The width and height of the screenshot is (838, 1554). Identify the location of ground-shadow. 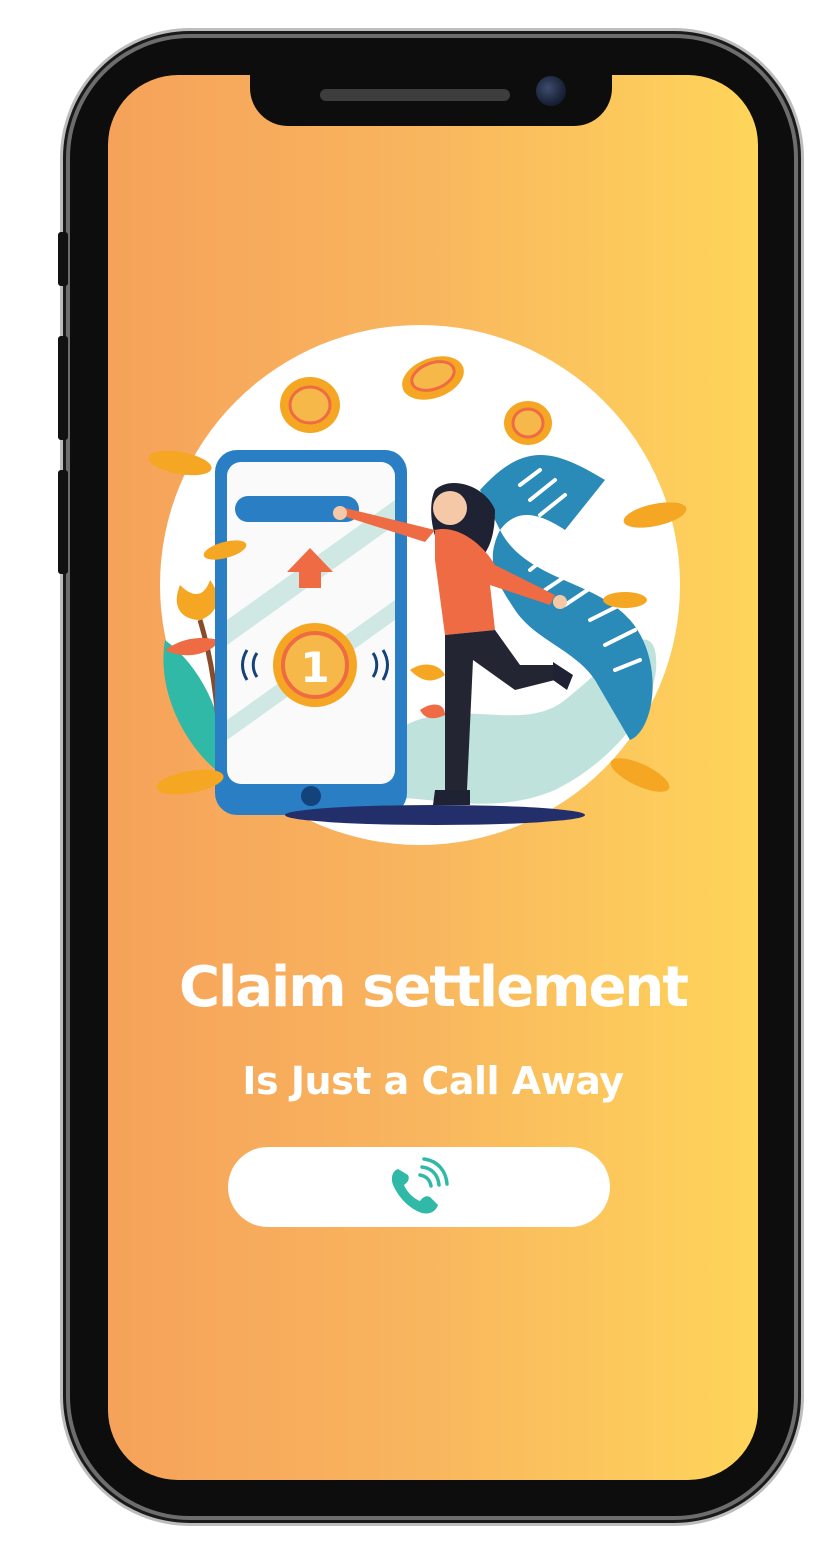
(435, 815).